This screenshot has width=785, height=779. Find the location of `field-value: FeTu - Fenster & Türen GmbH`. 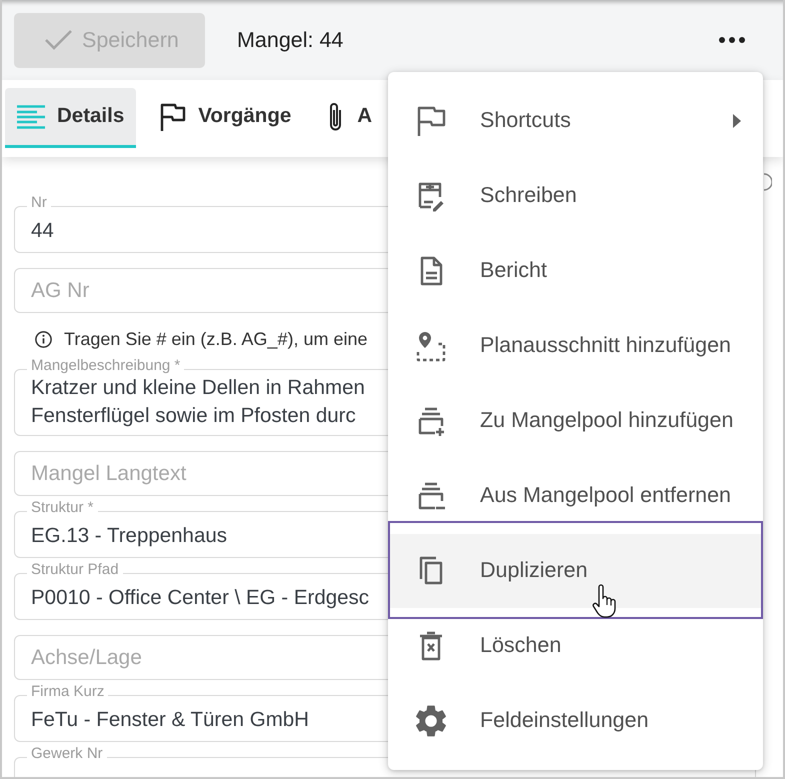

field-value: FeTu - Fenster & Türen GmbH is located at coordinates (170, 720).